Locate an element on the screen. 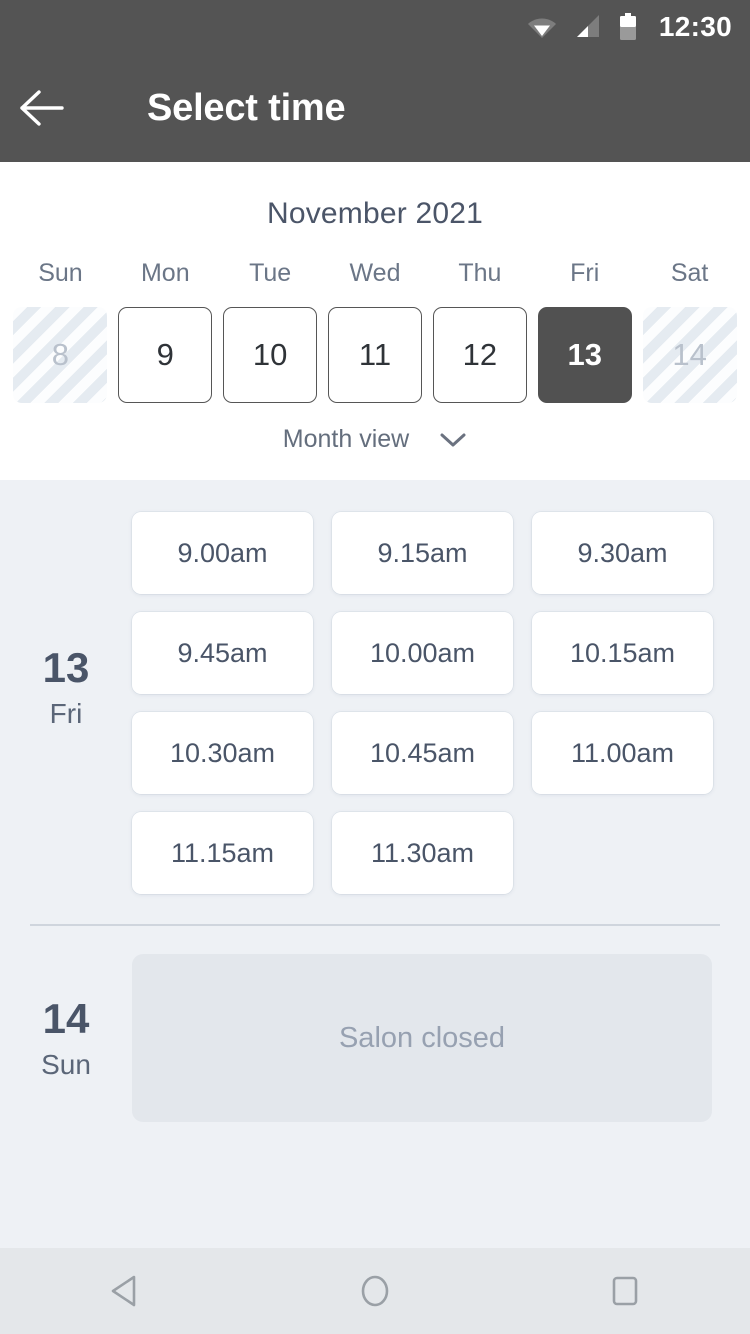 The image size is (750, 1334). day-cell-slot: 11 is located at coordinates (375, 355).